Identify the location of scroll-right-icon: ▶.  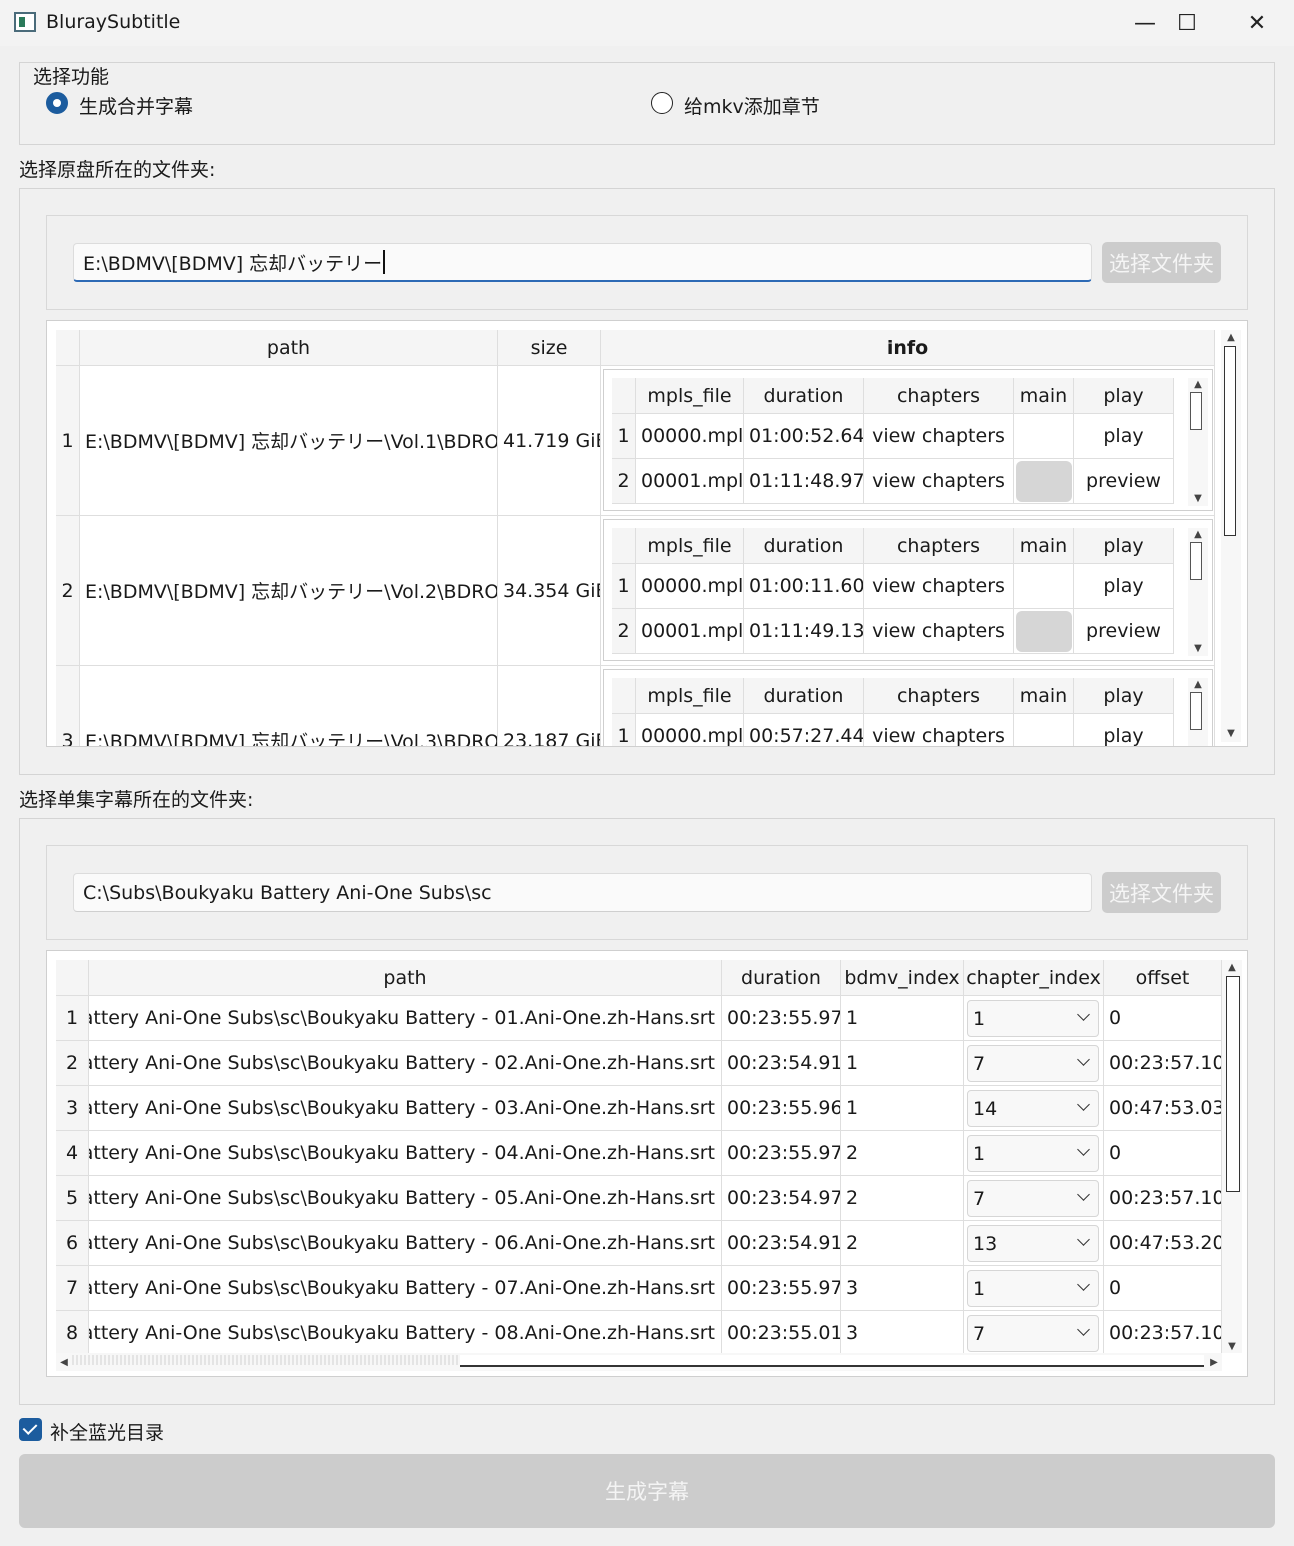
(1214, 1362).